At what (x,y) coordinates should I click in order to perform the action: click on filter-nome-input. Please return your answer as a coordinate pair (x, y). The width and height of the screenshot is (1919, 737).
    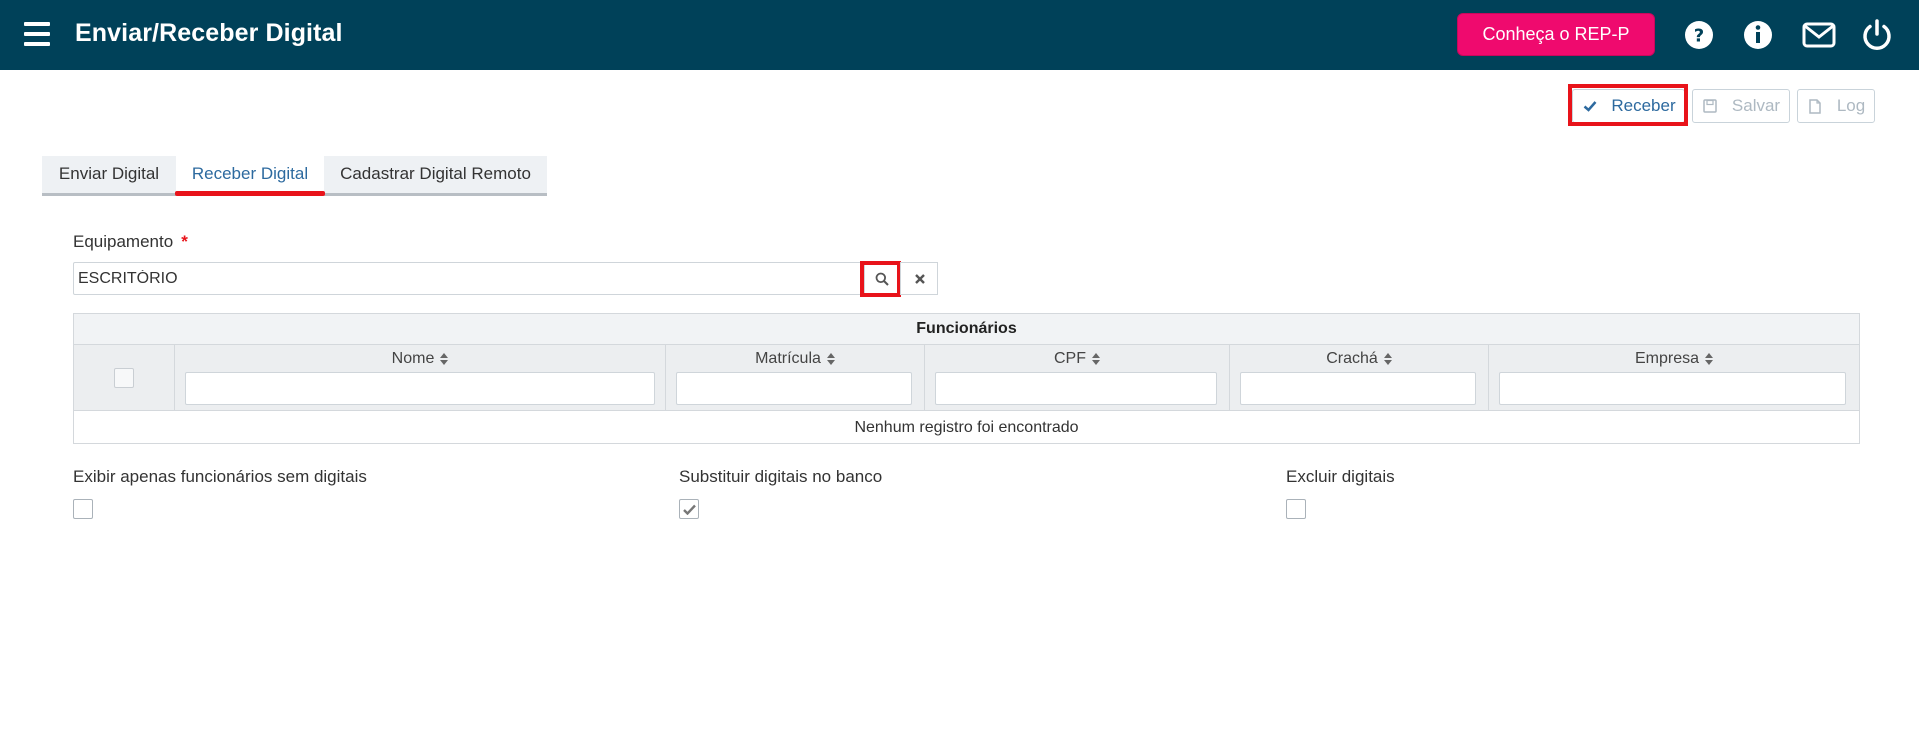
    Looking at the image, I should click on (420, 388).